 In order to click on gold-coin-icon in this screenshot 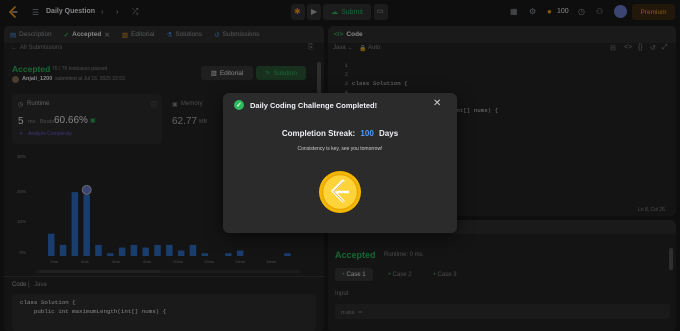, I will do `click(340, 192)`.